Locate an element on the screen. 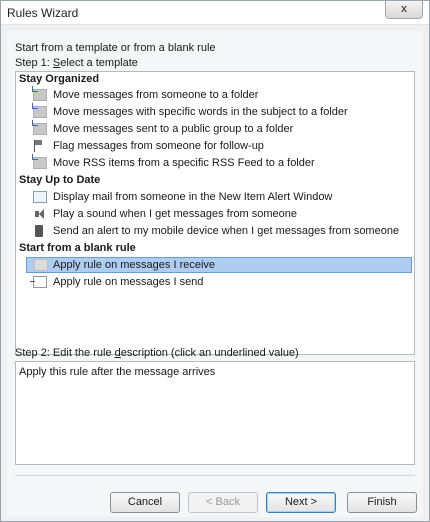  step1-label: Step 1: Select a template is located at coordinates (76, 63).